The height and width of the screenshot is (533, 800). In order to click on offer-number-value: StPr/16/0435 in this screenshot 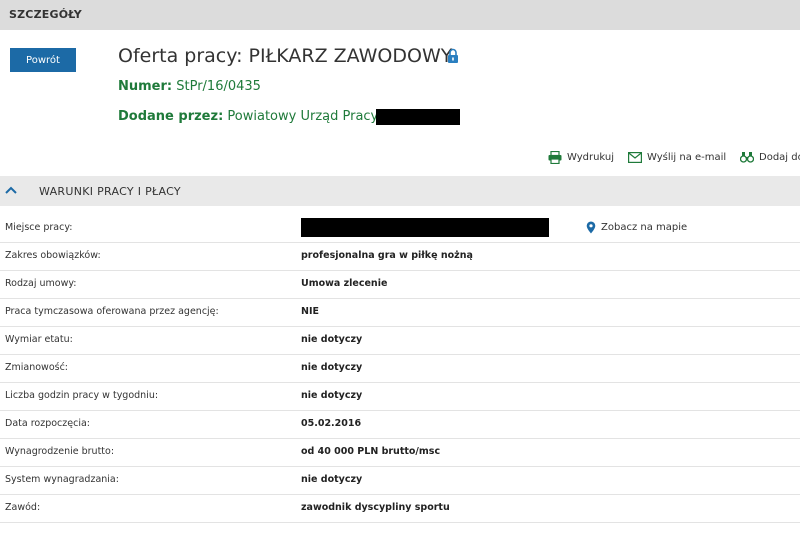, I will do `click(218, 86)`.